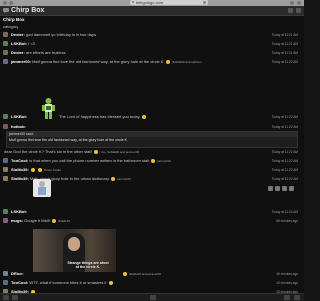 The width and height of the screenshot is (320, 301). What do you see at coordinates (31, 43) in the screenshot?
I see `message-text: I <3` at bounding box center [31, 43].